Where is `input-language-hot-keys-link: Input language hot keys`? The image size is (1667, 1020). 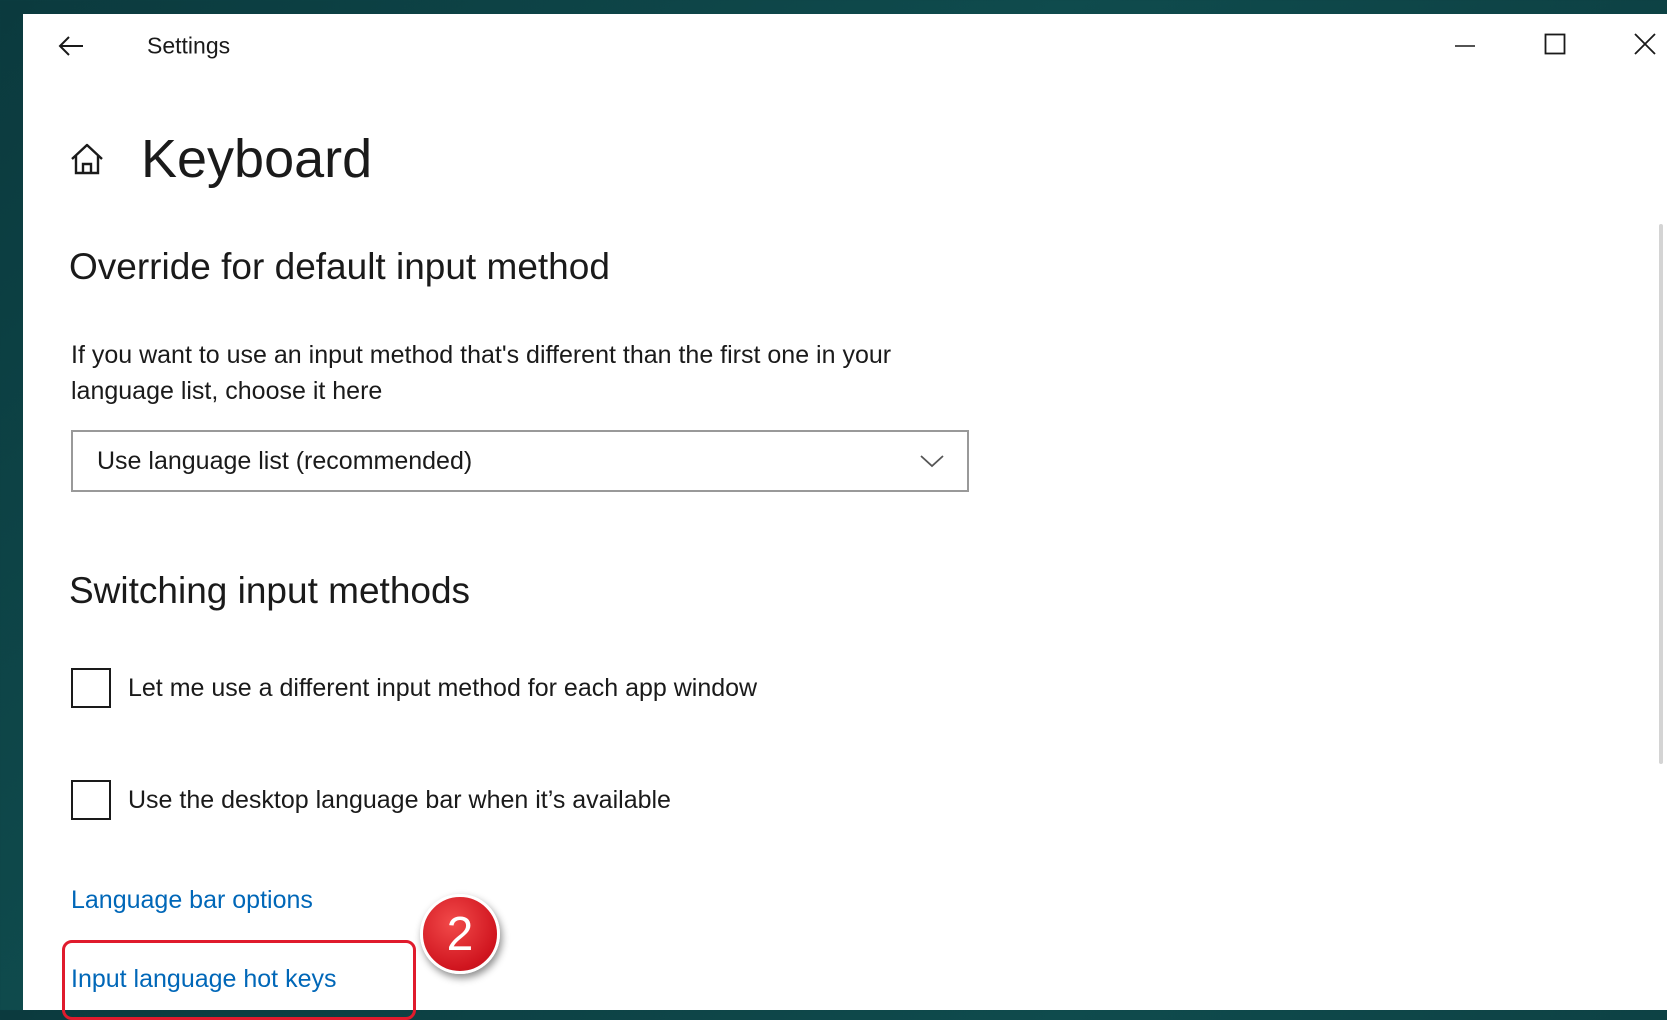
input-language-hot-keys-link: Input language hot keys is located at coordinates (203, 979).